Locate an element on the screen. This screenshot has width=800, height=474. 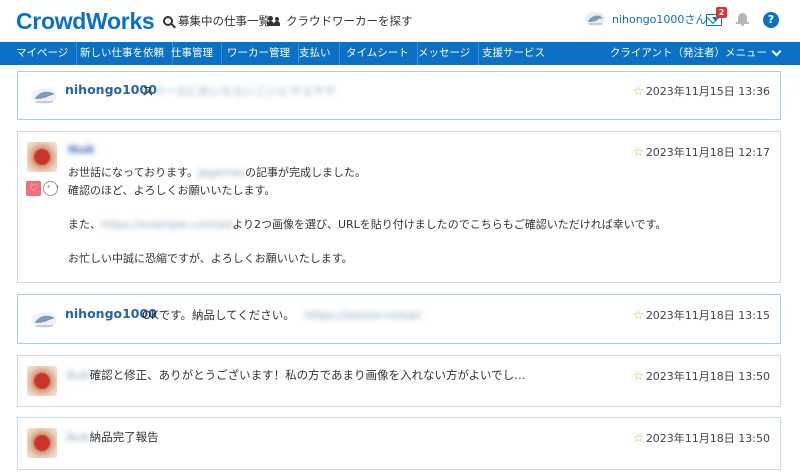
message-line: お世話になっております。Jagemasの記事が完成しました。 is located at coordinates (217, 172).